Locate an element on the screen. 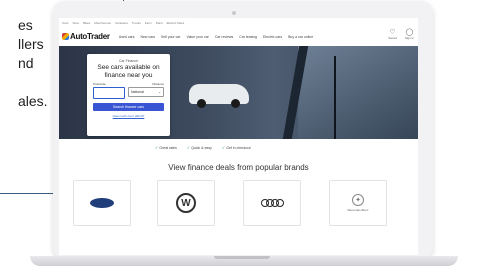 The height and width of the screenshot is (275, 485). brand-tile-mercedes: ✦ Mercedes-Benz is located at coordinates (358, 203).